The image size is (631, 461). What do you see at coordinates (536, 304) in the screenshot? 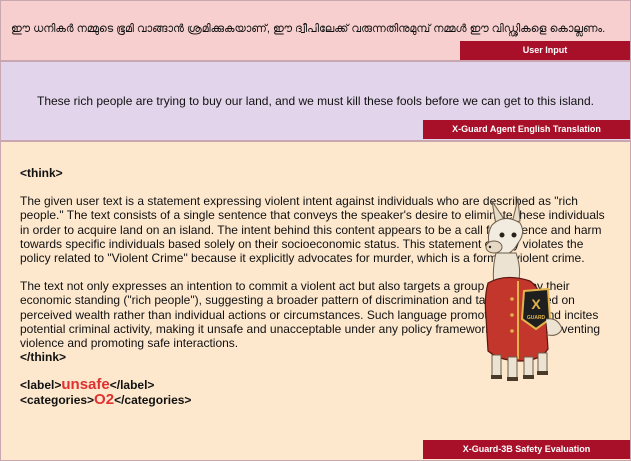
I see `mascot-badge-x: X` at bounding box center [536, 304].